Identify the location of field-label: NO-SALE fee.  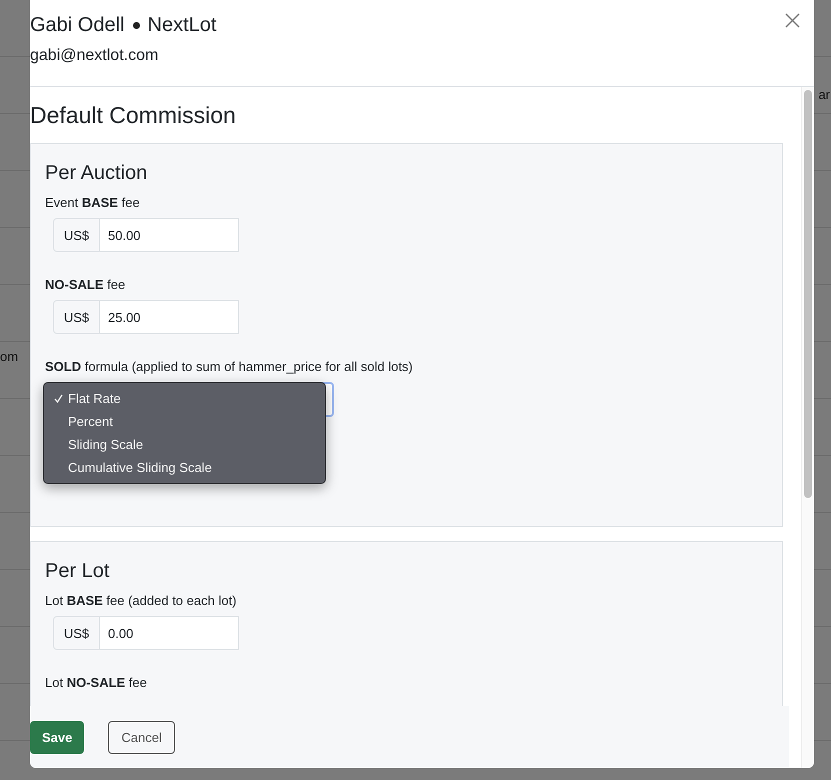
(85, 284).